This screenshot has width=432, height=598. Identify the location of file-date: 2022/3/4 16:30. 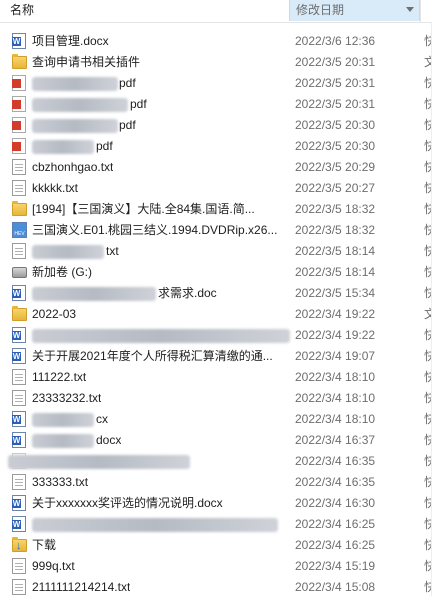
(335, 503).